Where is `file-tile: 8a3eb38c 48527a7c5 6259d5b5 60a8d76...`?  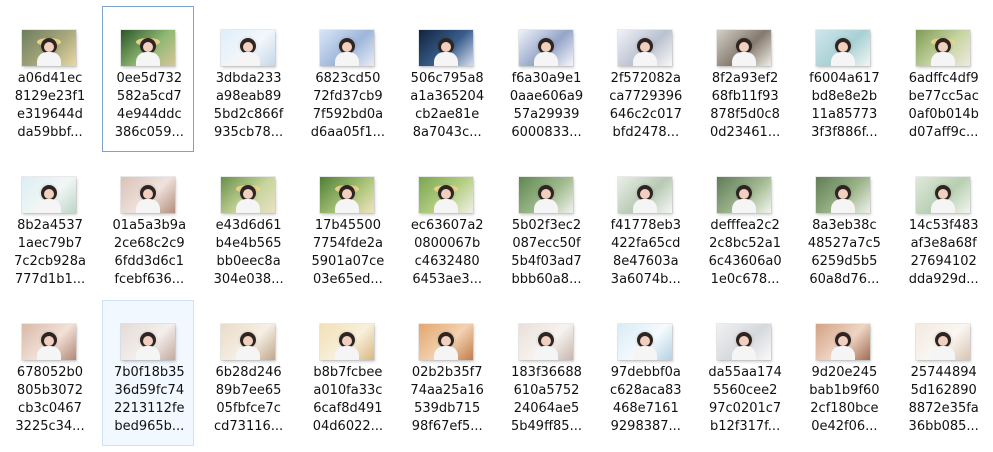 file-tile: 8a3eb38c 48527a7c5 6259d5b5 60a8d76... is located at coordinates (843, 226).